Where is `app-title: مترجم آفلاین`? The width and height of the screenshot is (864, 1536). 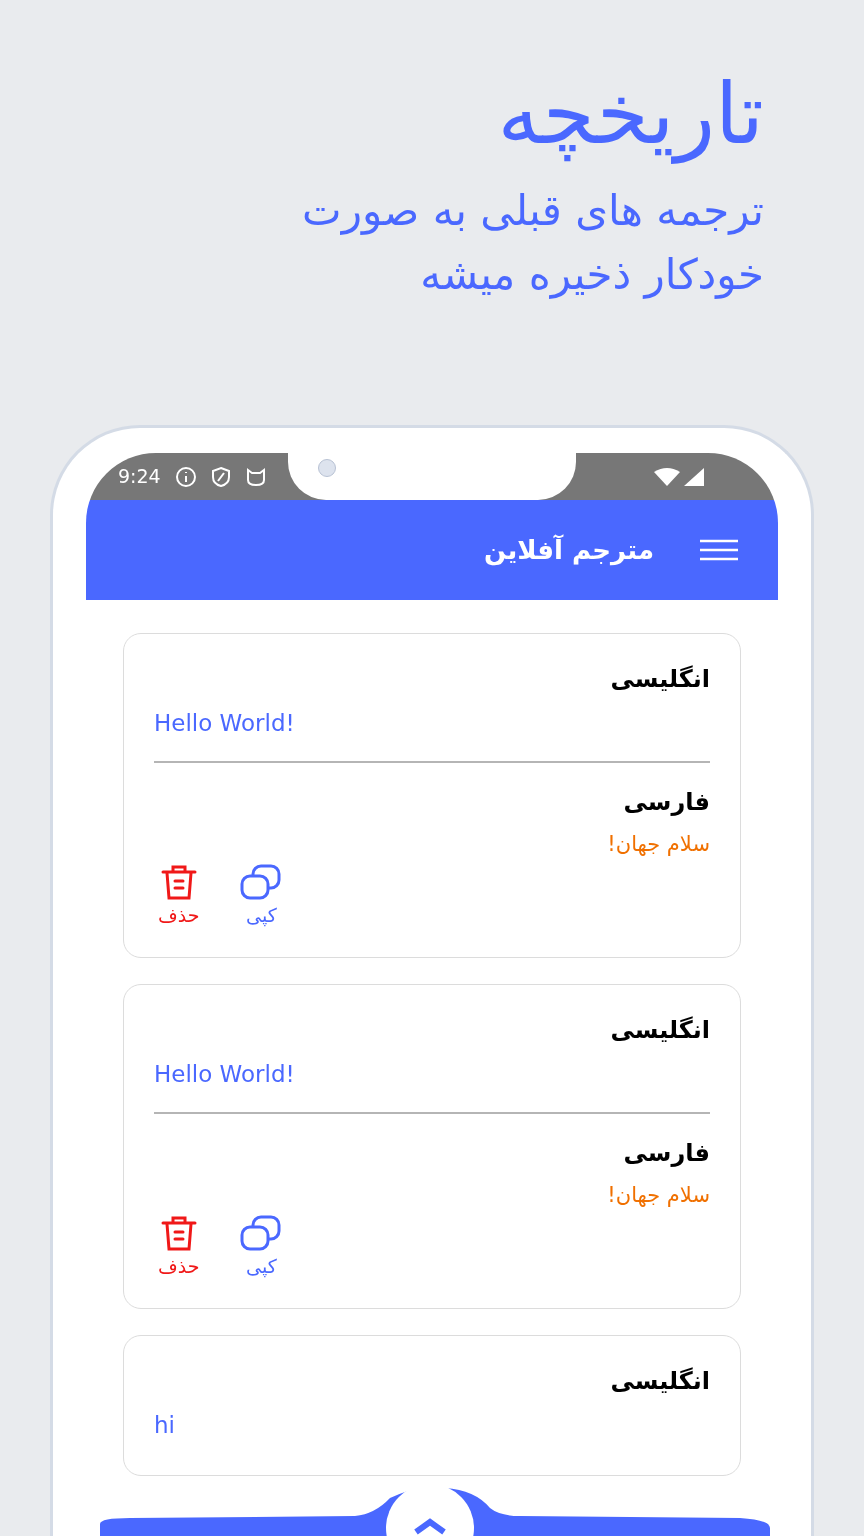
app-title: مترجم آفلاین is located at coordinates (569, 550).